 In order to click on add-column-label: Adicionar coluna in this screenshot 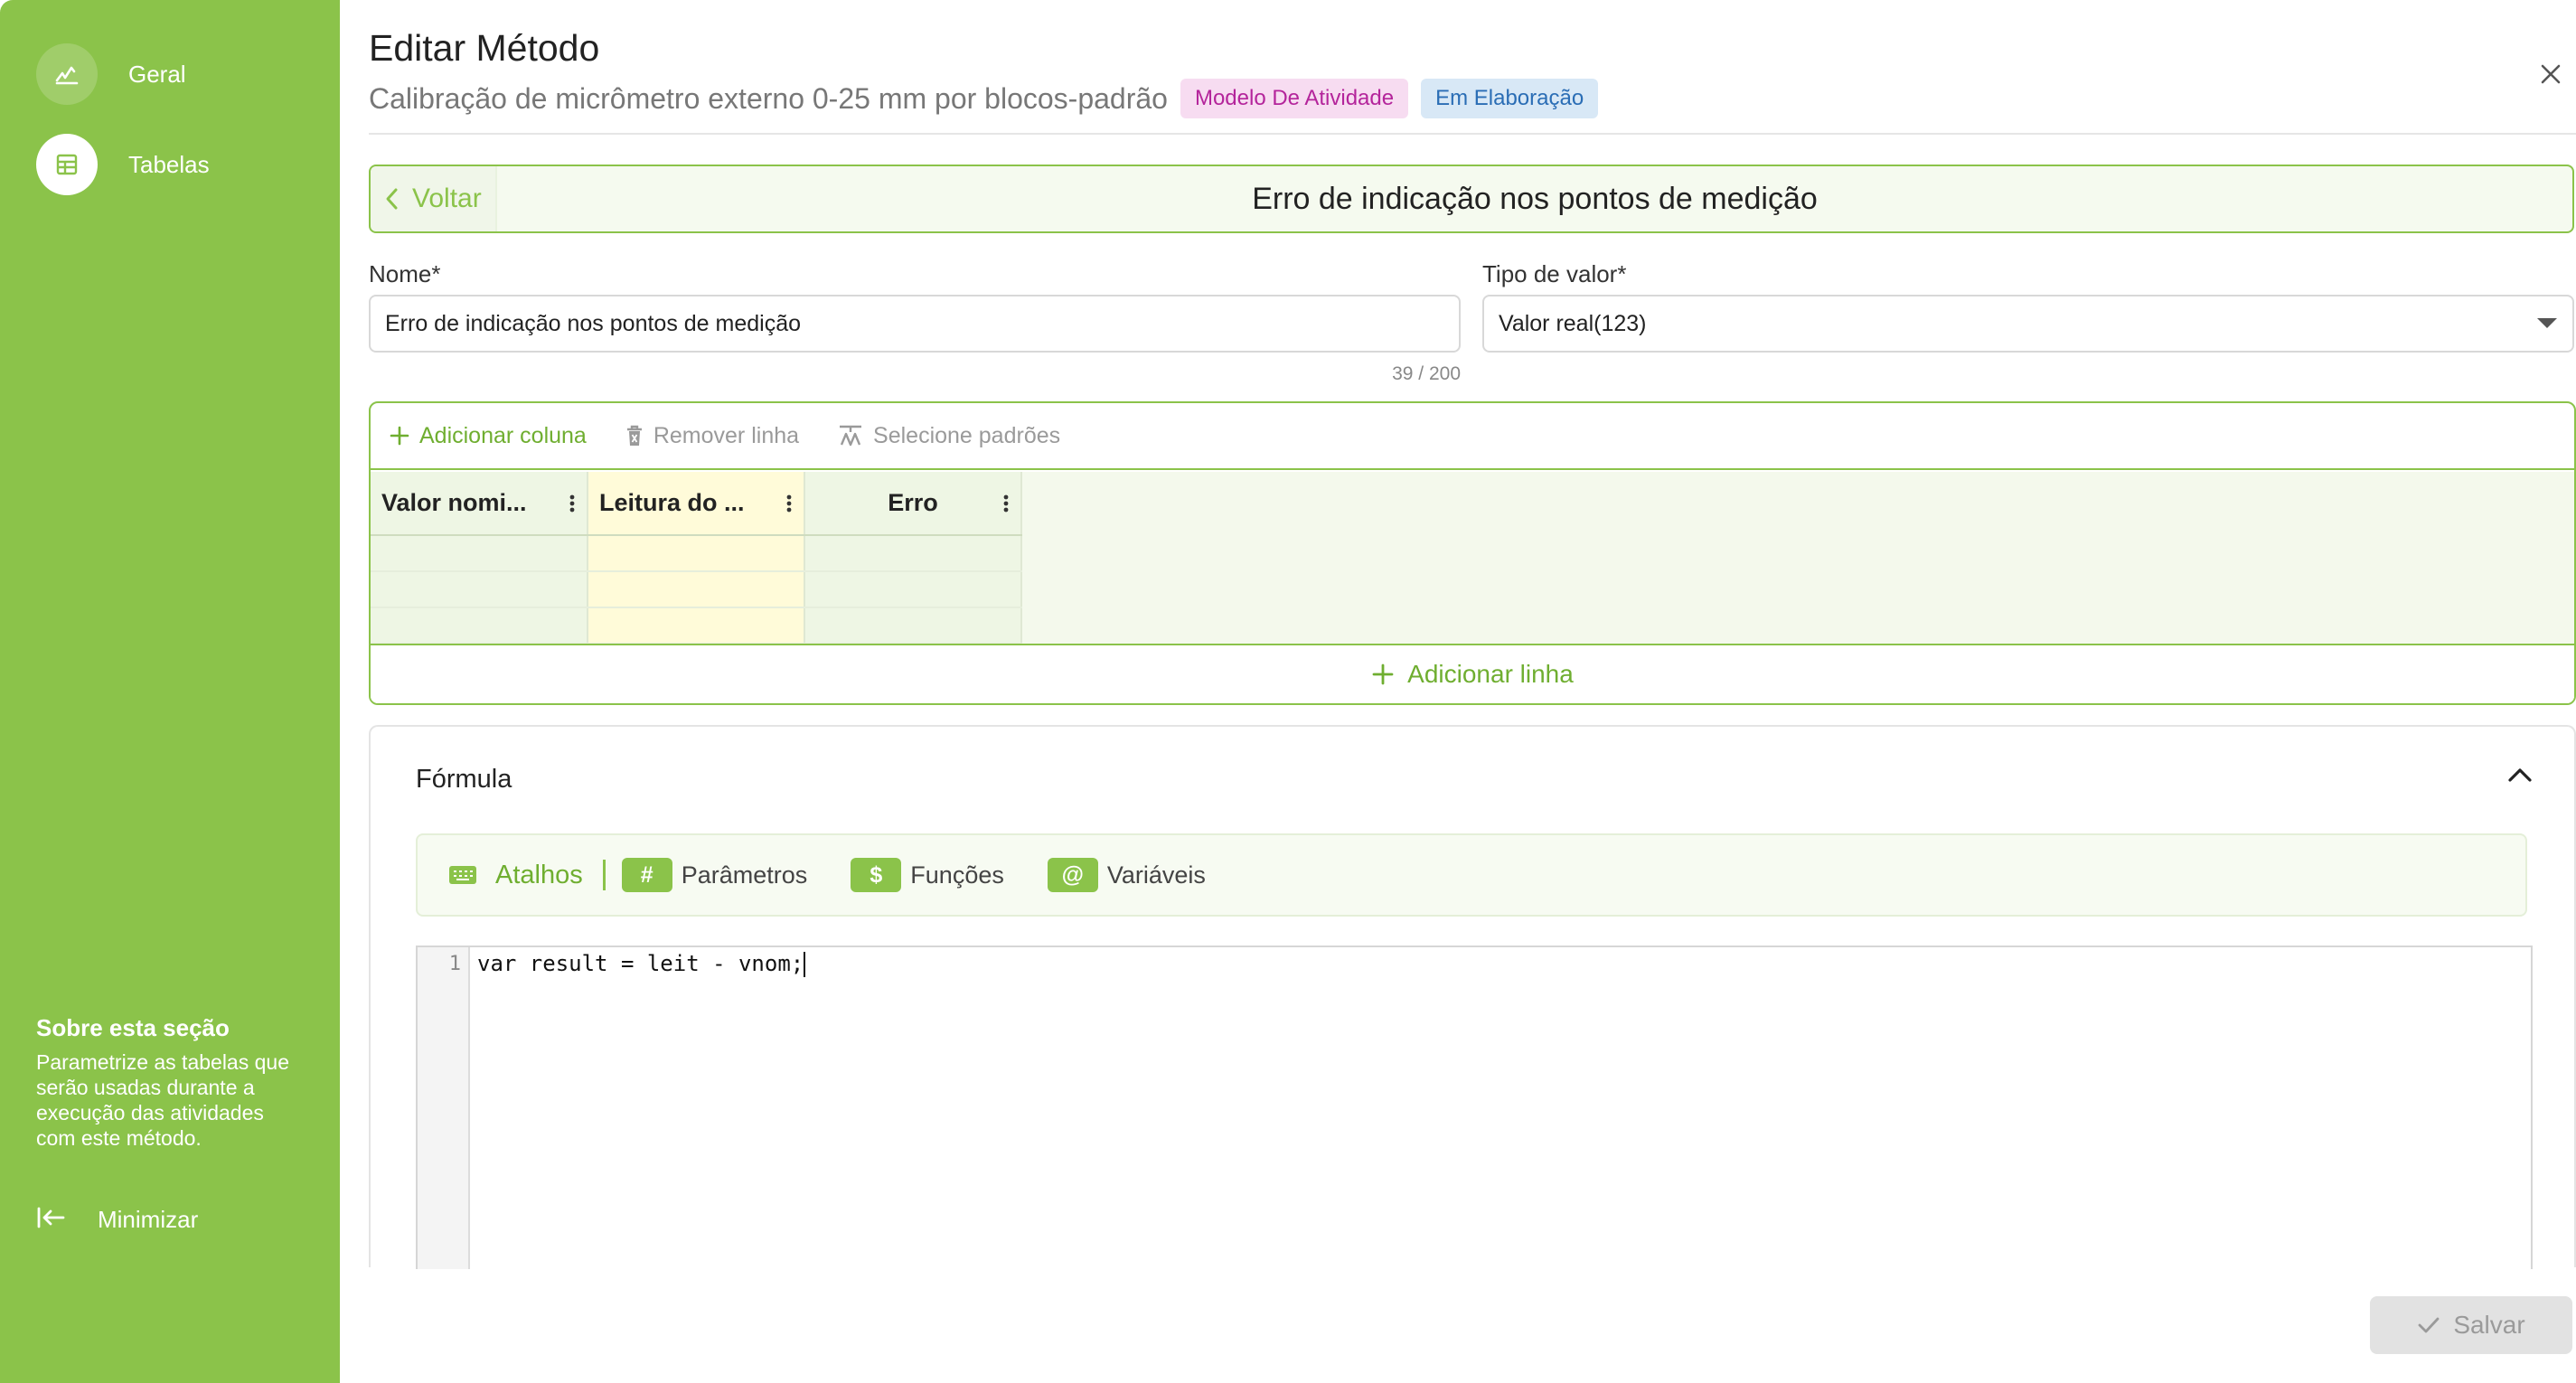, I will do `click(503, 435)`.